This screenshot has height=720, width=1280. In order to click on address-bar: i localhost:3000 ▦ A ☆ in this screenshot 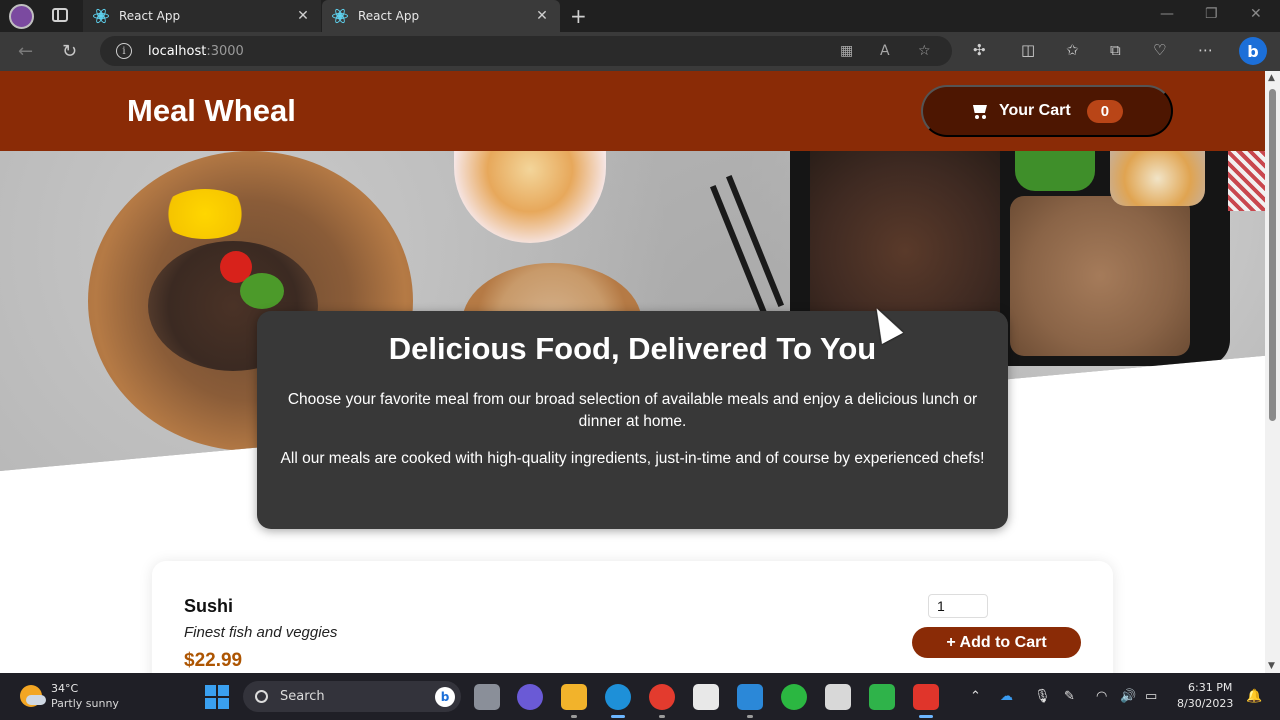, I will do `click(526, 51)`.